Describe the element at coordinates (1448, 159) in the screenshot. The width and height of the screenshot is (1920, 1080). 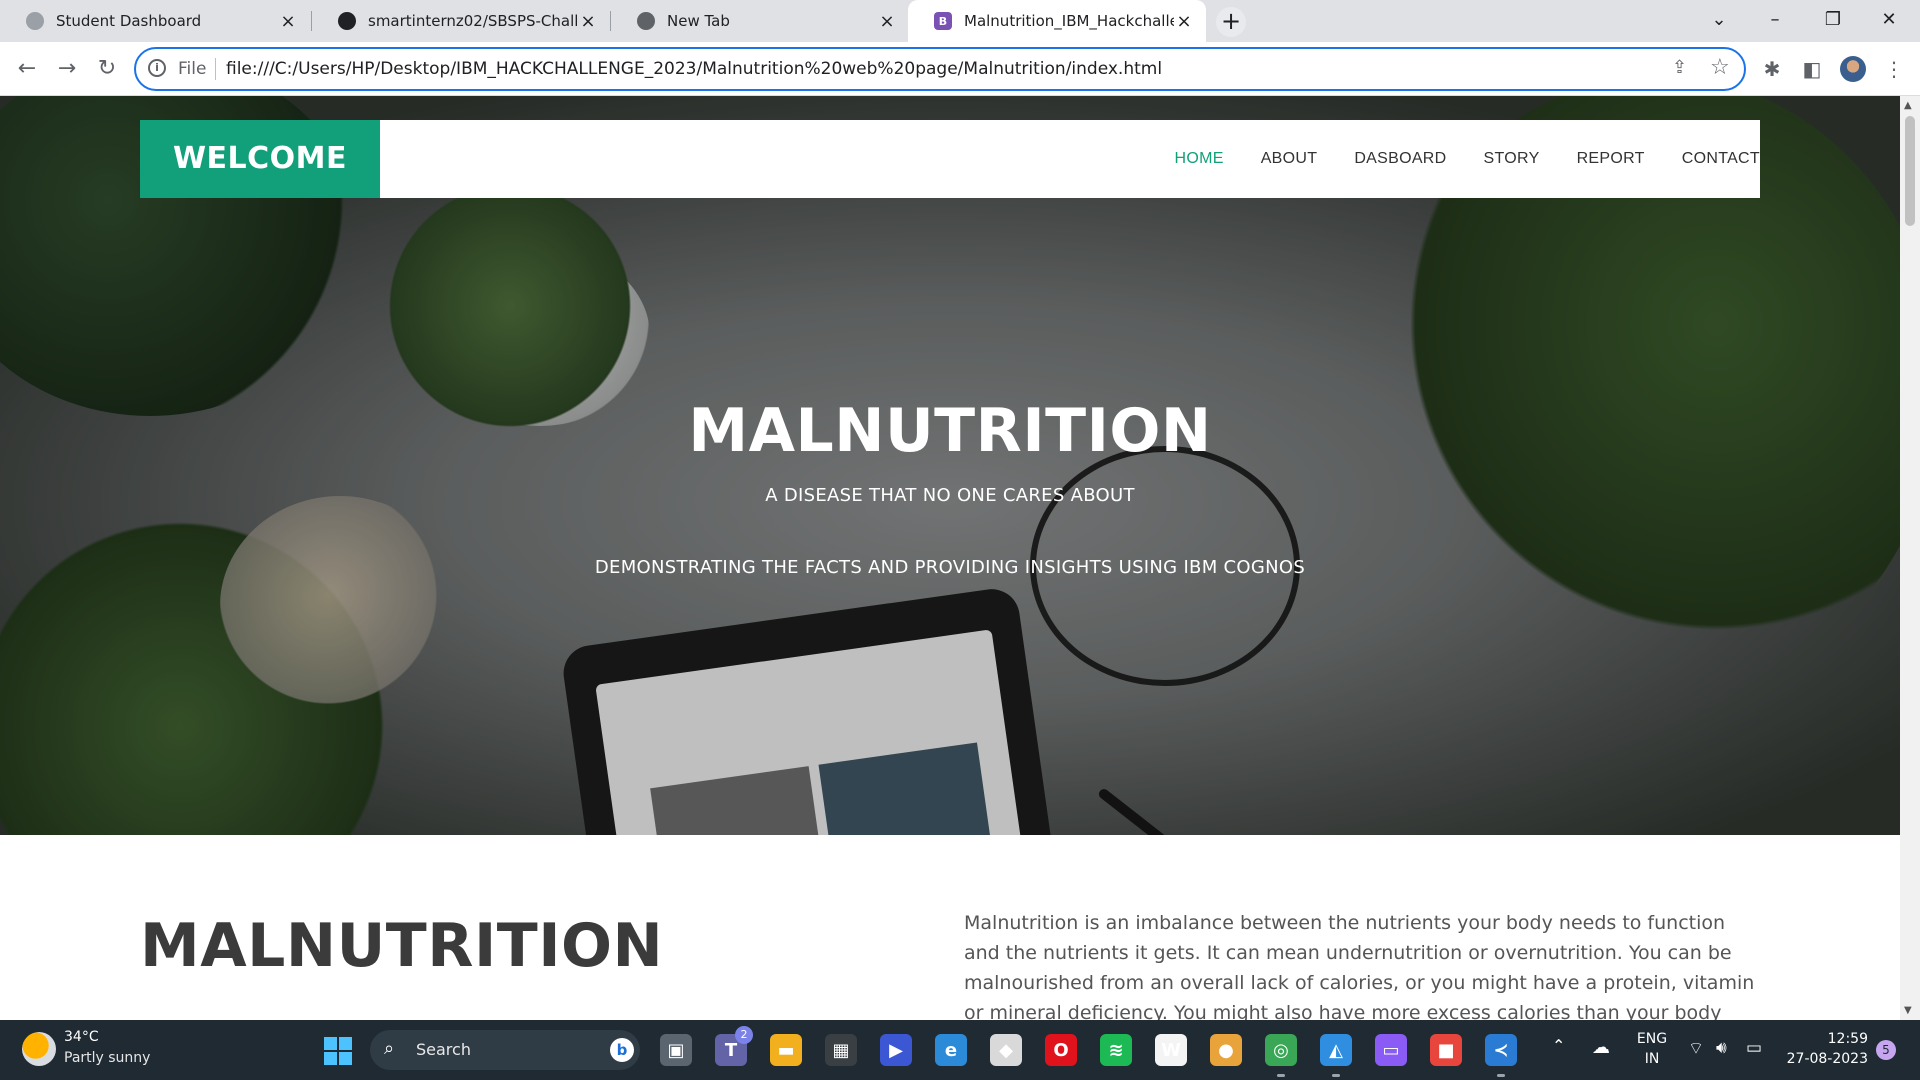
I see `nav-links: HOME ABOUT DASBOARD STORY REPORT CONTACT` at that location.